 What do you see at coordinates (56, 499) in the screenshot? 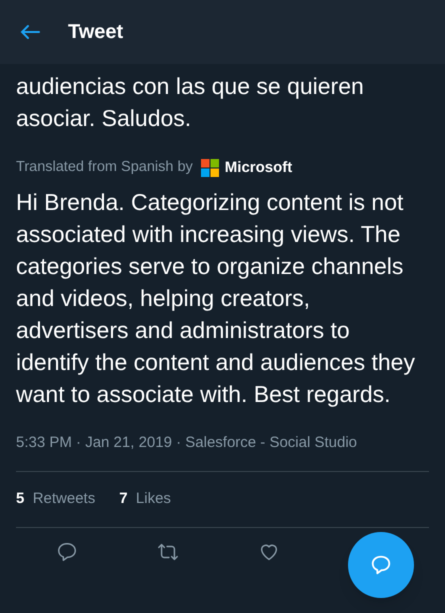
I see `stat-count: 5 Retweets` at bounding box center [56, 499].